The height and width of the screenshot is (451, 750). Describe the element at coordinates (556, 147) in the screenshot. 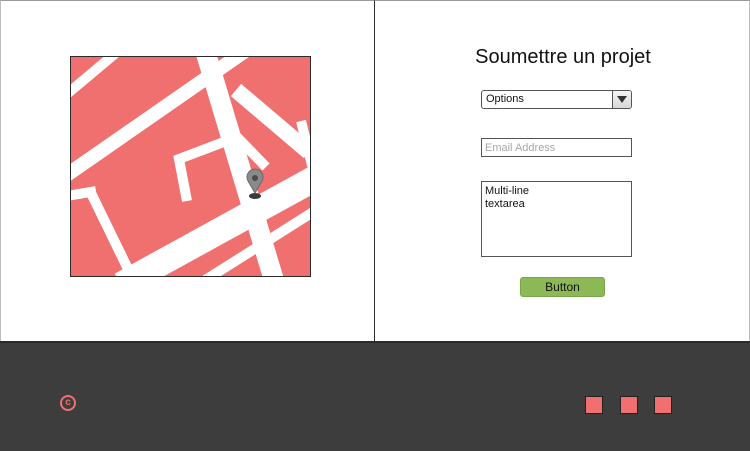

I see `email-input` at that location.